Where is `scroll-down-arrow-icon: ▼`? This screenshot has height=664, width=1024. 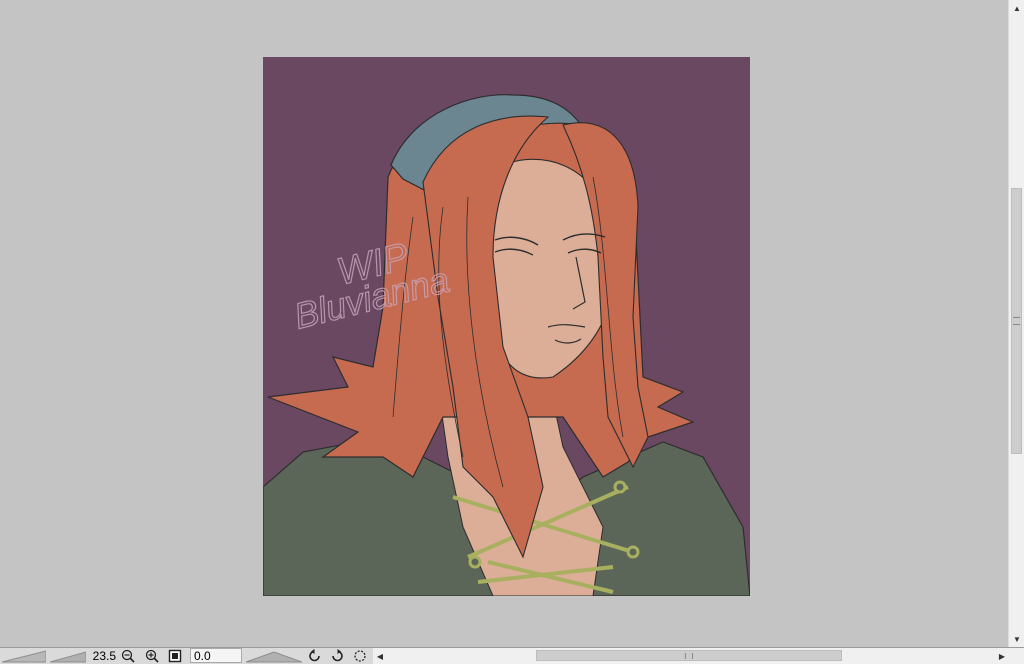
scroll-down-arrow-icon: ▼ is located at coordinates (1016, 639).